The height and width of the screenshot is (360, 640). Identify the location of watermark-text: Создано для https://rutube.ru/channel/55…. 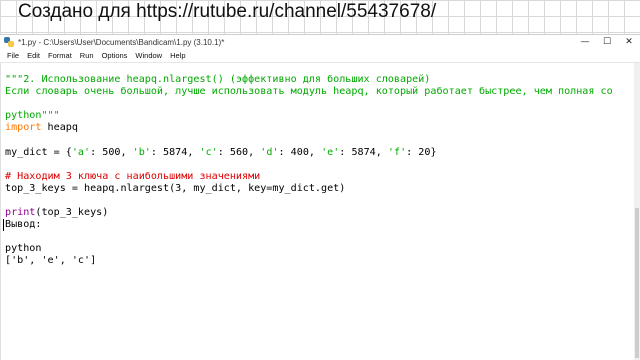
(227, 11).